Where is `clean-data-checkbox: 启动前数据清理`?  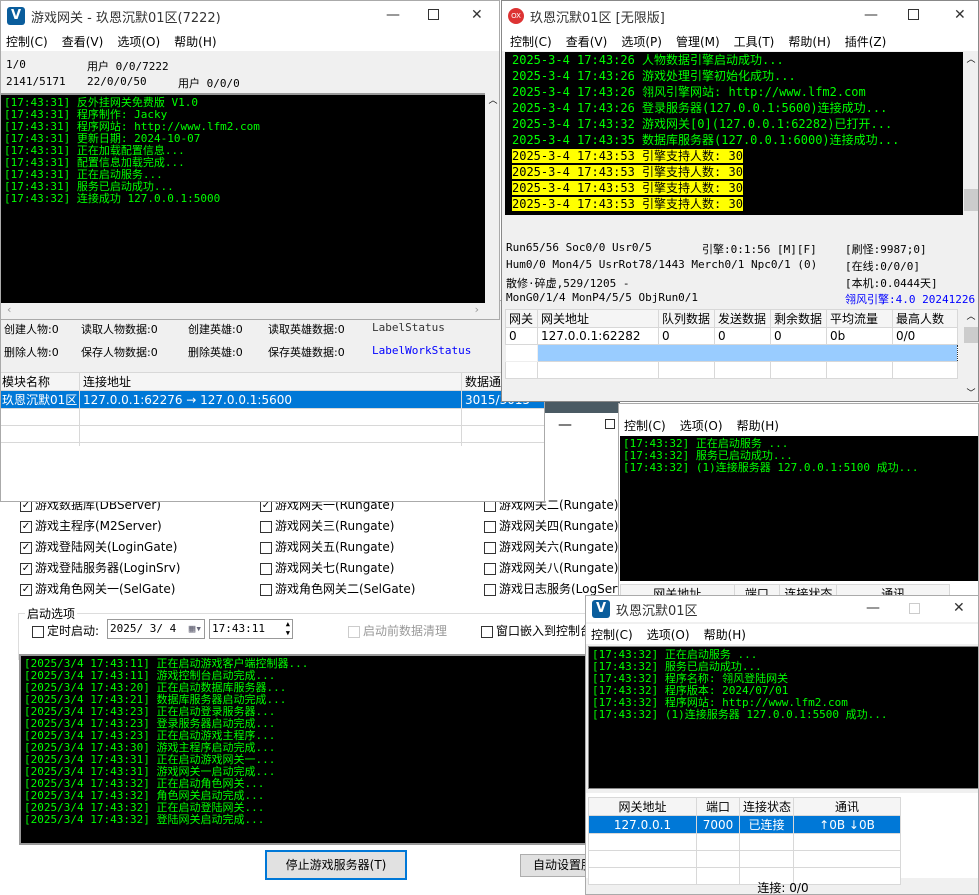
clean-data-checkbox: 启动前数据清理 is located at coordinates (397, 630).